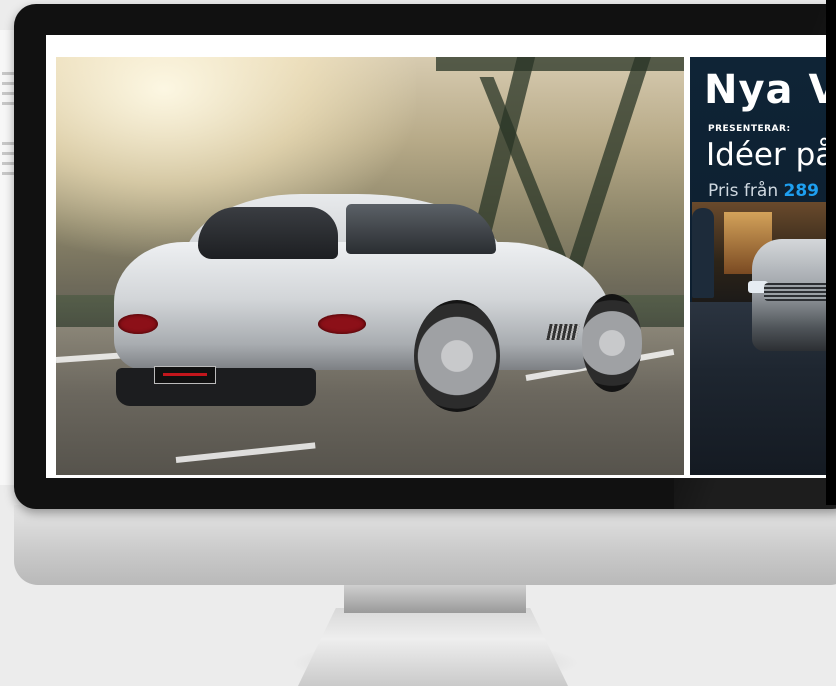 The height and width of the screenshot is (686, 836). What do you see at coordinates (831, 252) in the screenshot?
I see `bezel-edge` at bounding box center [831, 252].